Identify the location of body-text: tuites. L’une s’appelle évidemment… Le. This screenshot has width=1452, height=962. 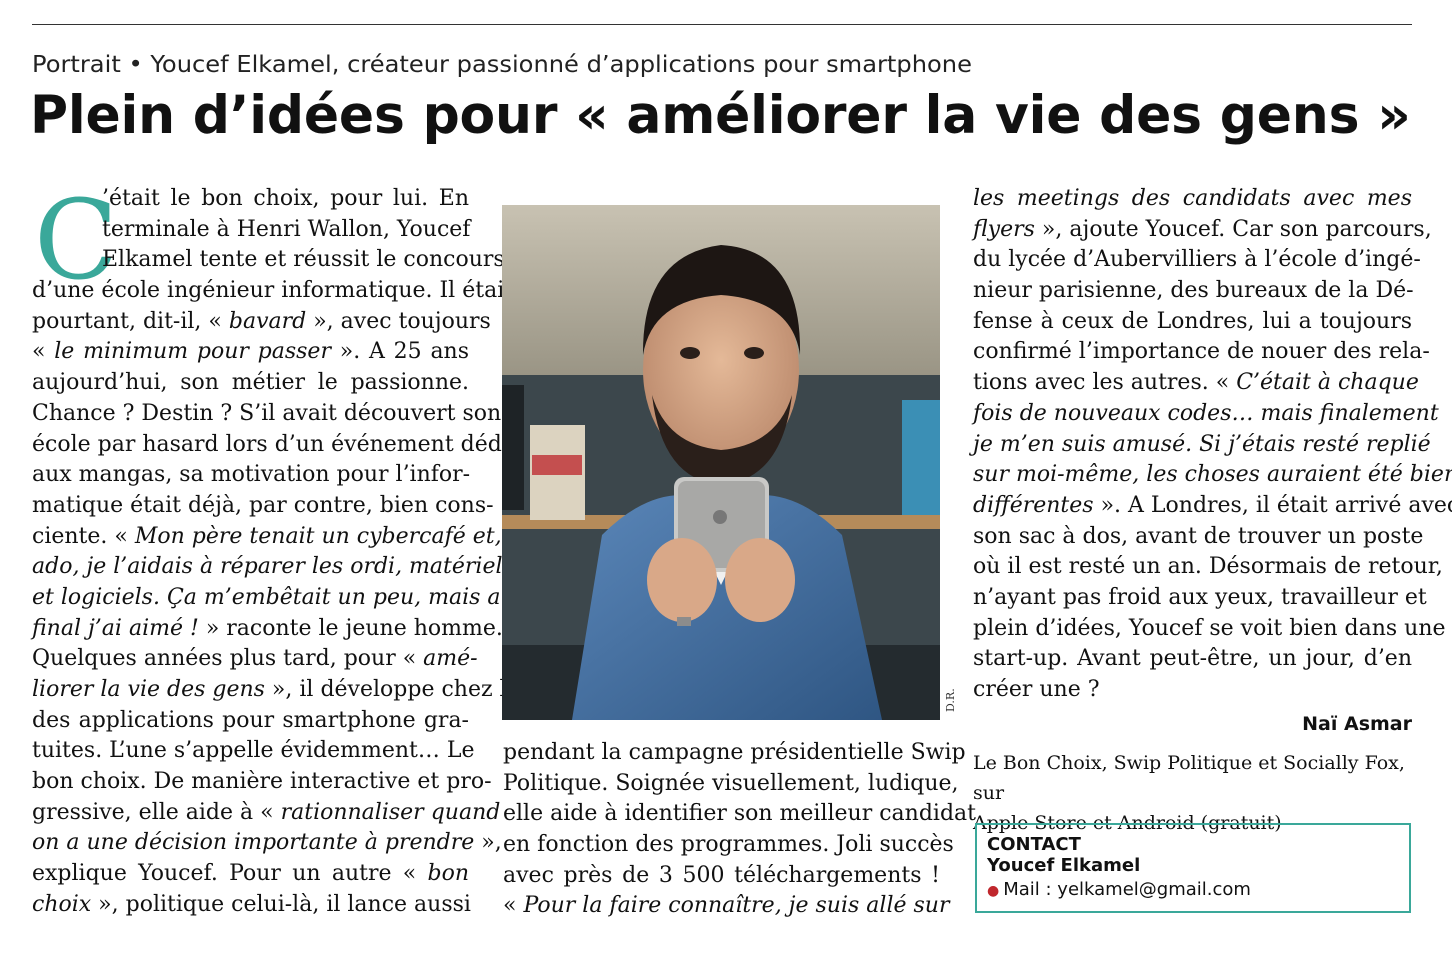
(253, 751).